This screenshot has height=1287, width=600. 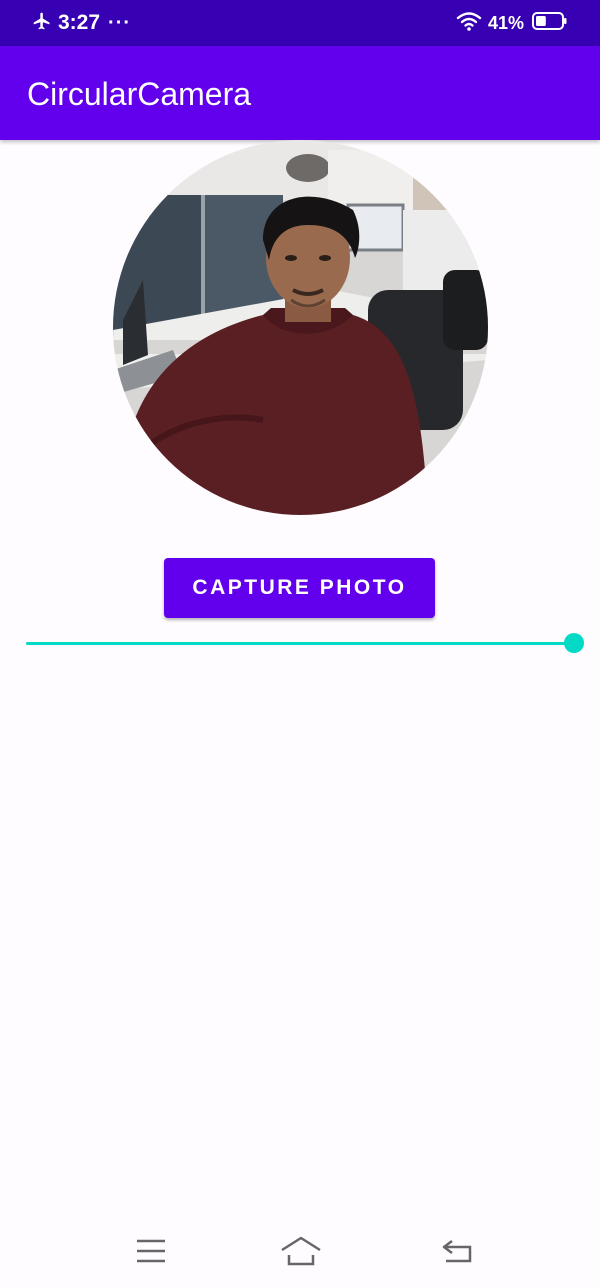 I want to click on slider-thumb, so click(x=574, y=643).